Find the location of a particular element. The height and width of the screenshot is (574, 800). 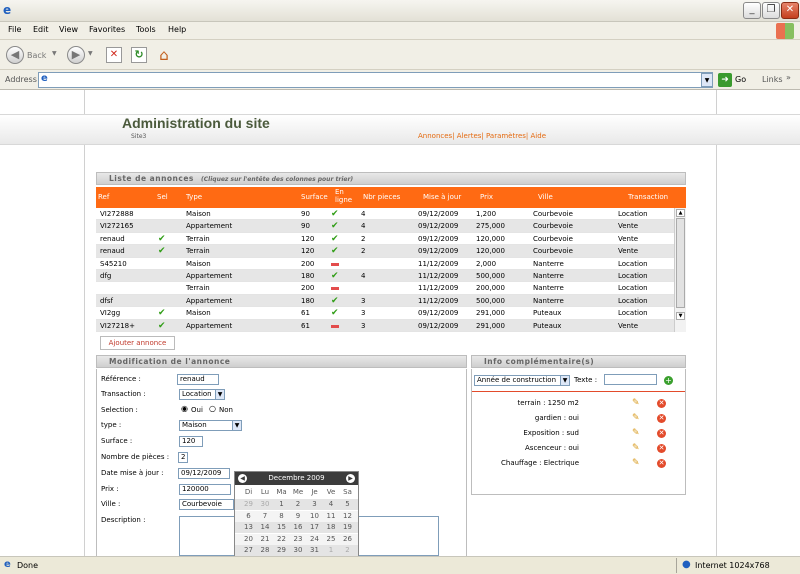

calendar-day: 21 is located at coordinates (265, 539).